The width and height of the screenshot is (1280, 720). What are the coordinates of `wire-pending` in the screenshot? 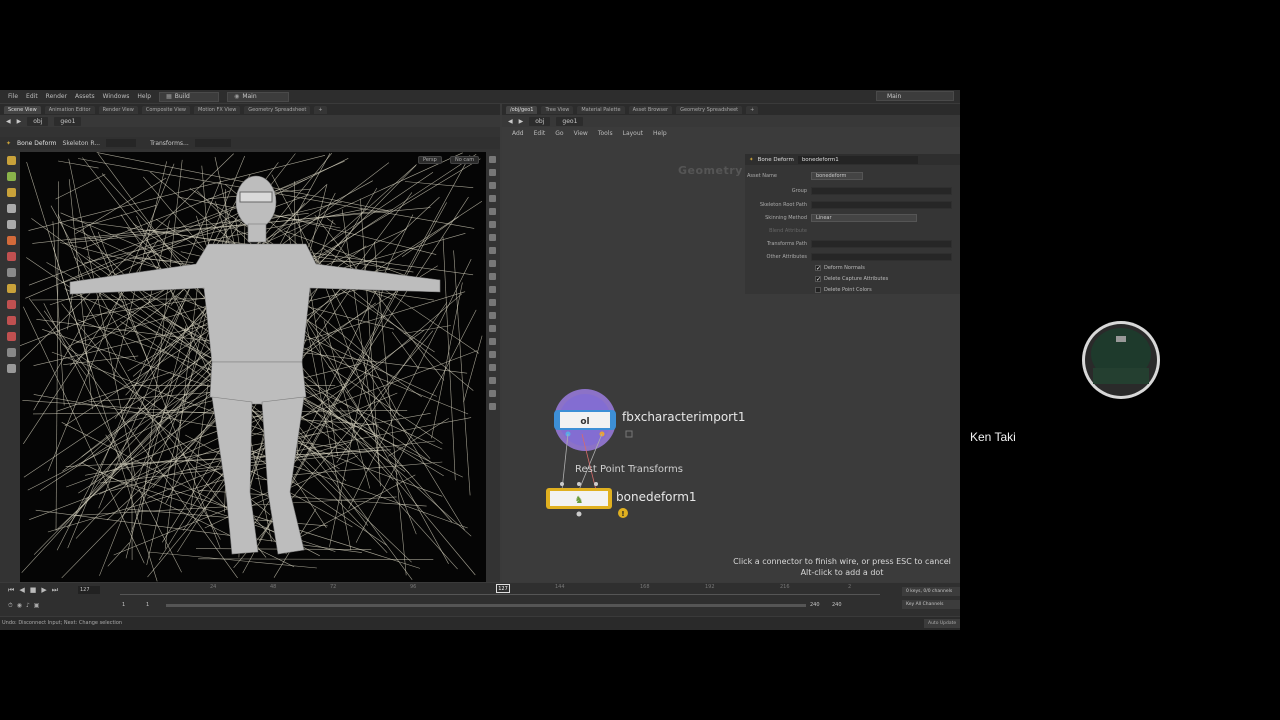 It's located at (589, 462).